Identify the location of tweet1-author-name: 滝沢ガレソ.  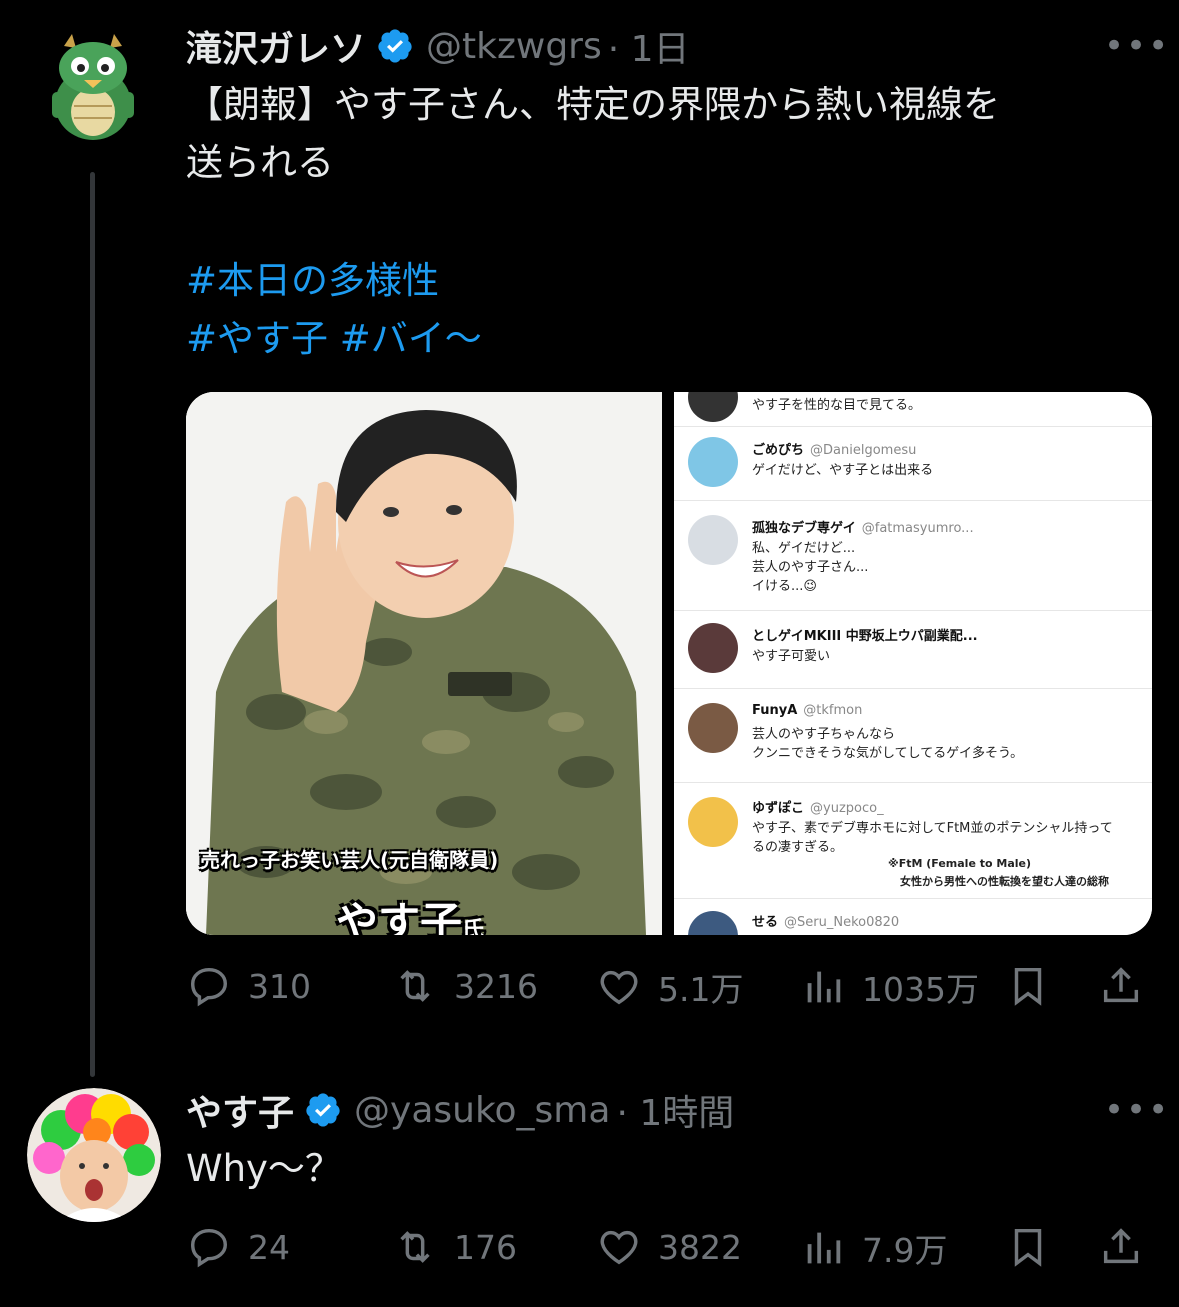
(276, 46).